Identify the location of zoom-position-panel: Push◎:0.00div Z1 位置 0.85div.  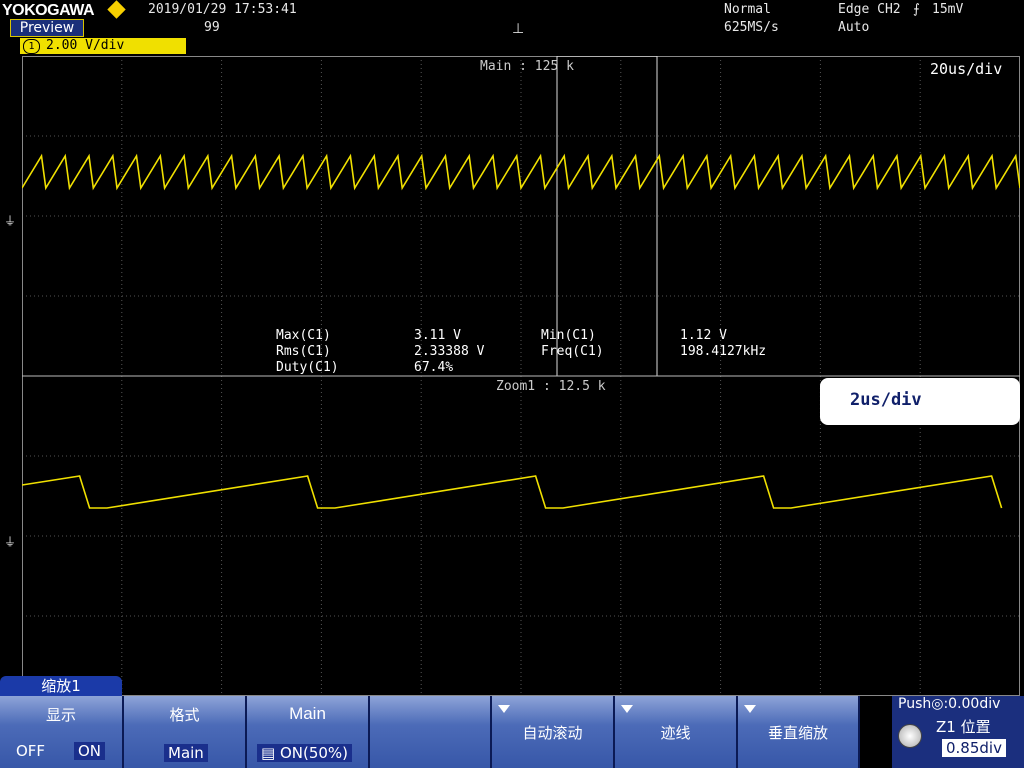
(957, 732).